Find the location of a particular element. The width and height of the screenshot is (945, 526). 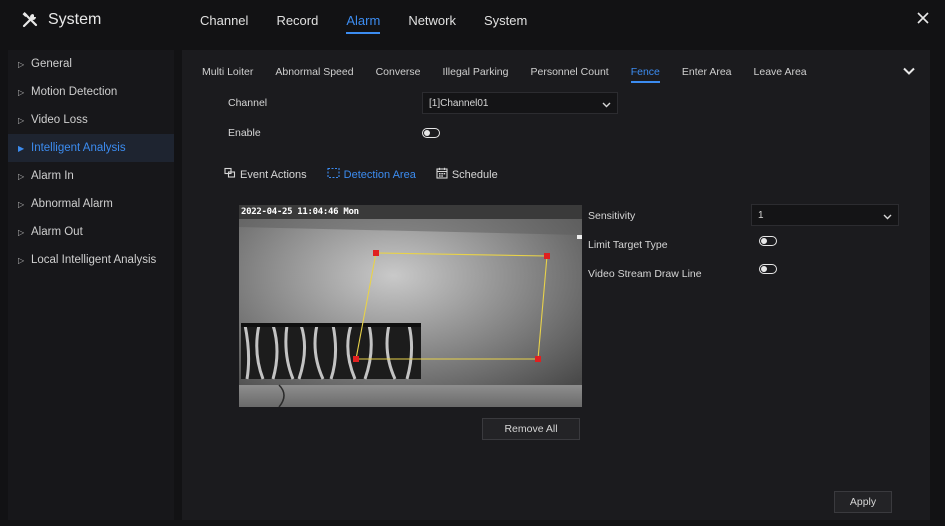

event-actions-icon is located at coordinates (232, 174).